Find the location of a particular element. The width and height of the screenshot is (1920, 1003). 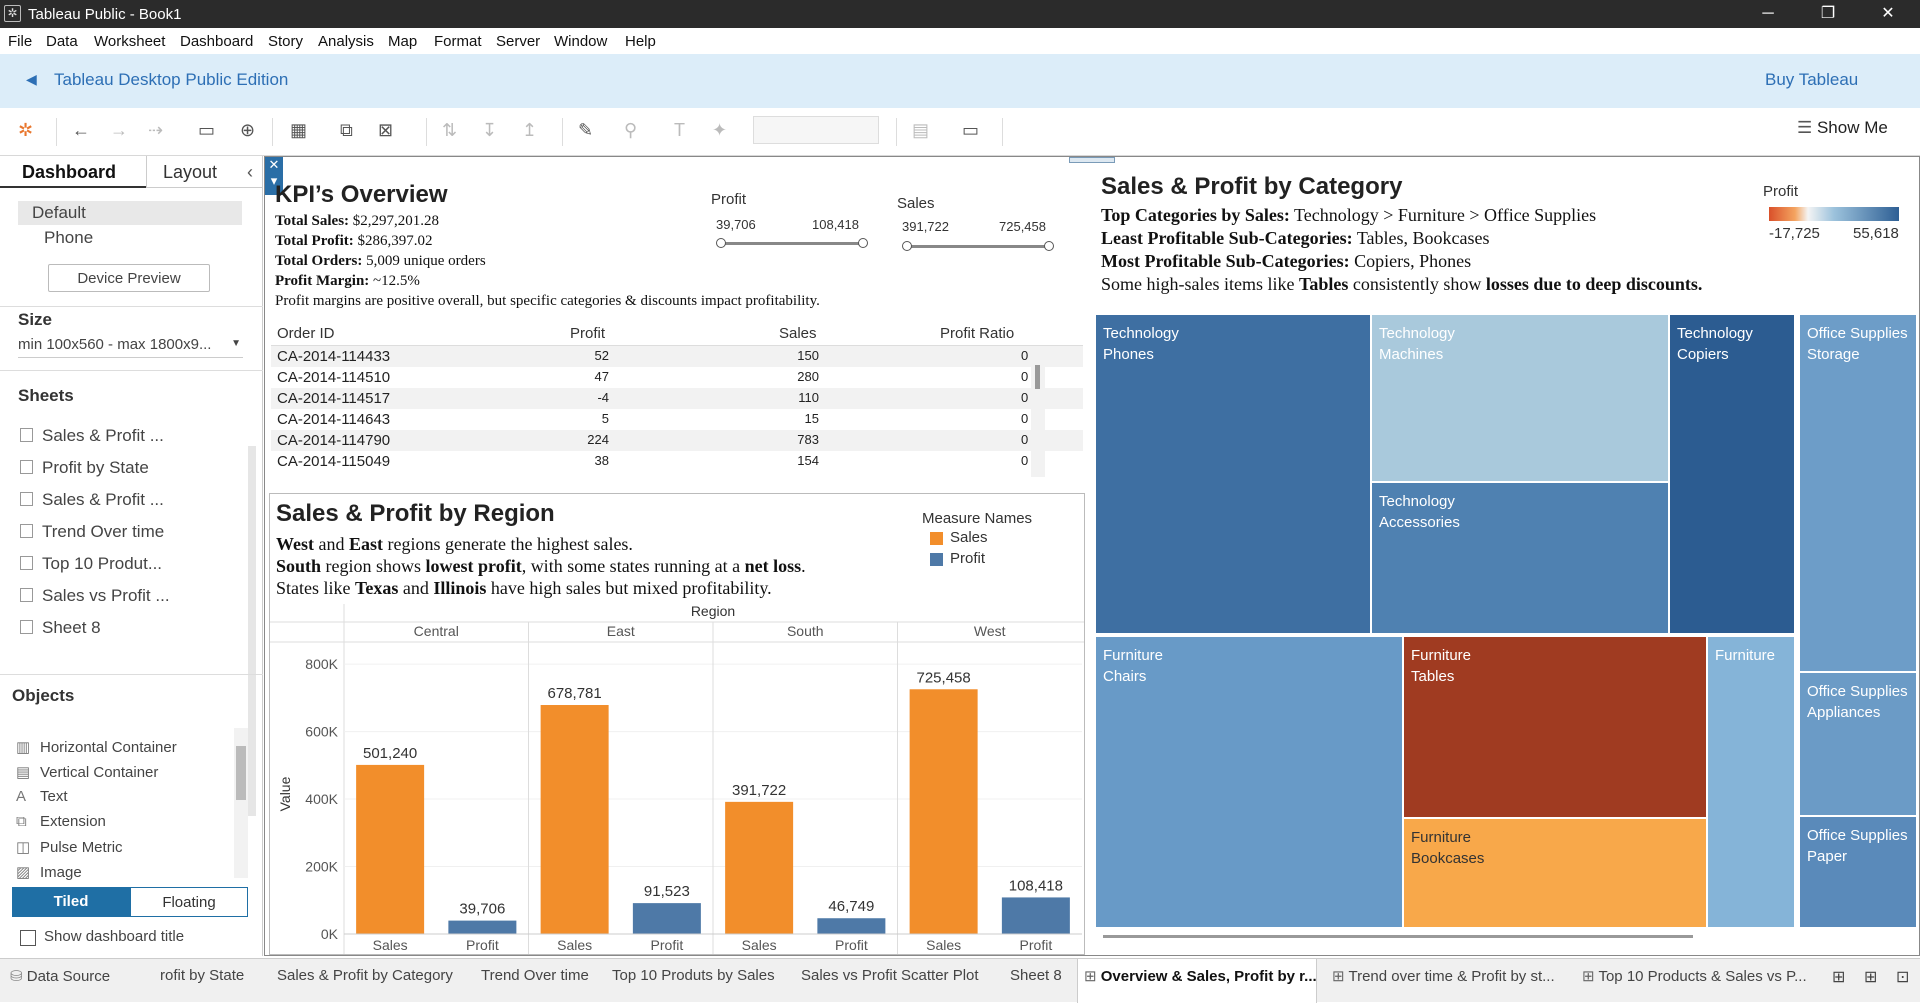

minimize-button: ─ is located at coordinates (1768, 14).